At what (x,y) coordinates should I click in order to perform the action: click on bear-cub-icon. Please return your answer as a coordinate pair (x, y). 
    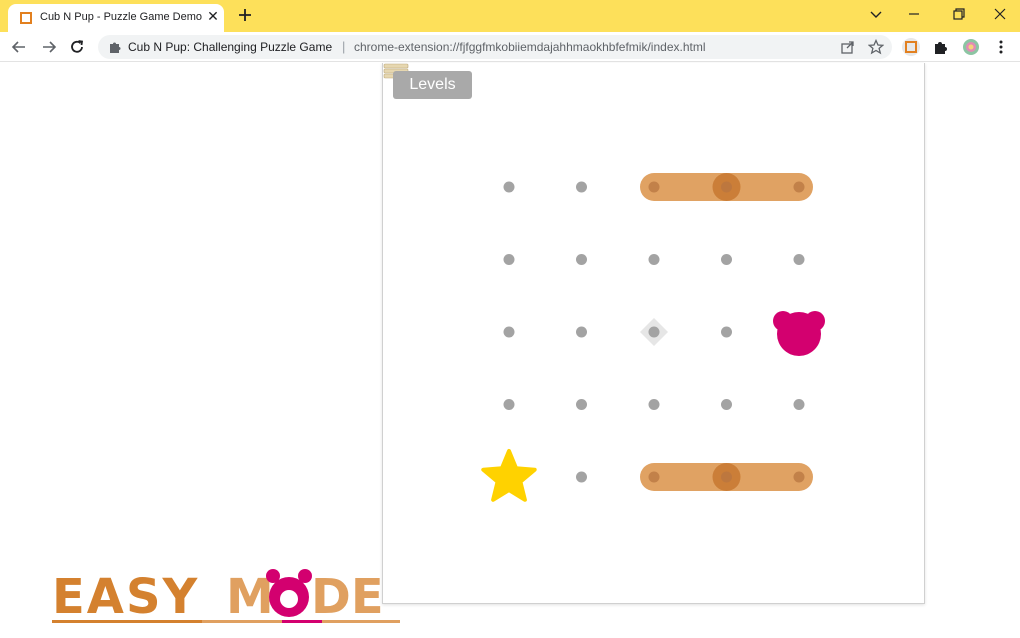
    Looking at the image, I should click on (799, 333).